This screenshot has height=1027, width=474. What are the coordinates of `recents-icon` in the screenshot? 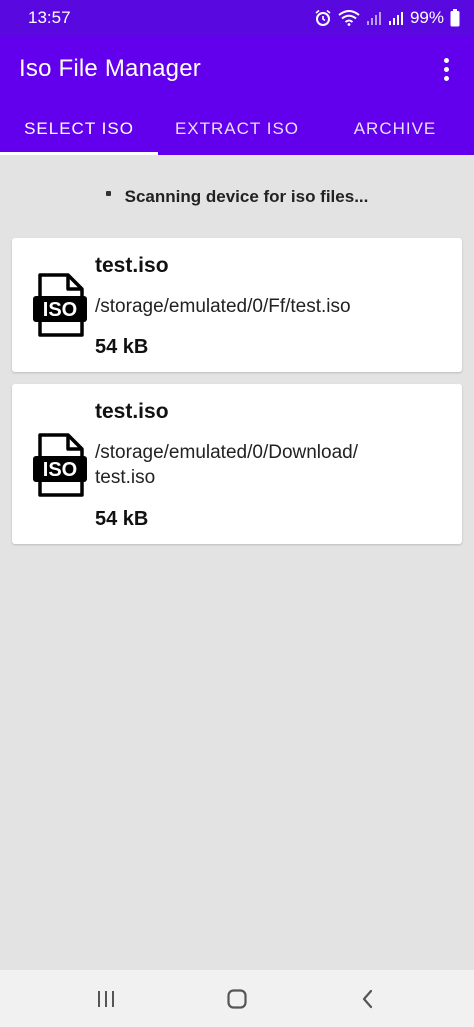 It's located at (105, 998).